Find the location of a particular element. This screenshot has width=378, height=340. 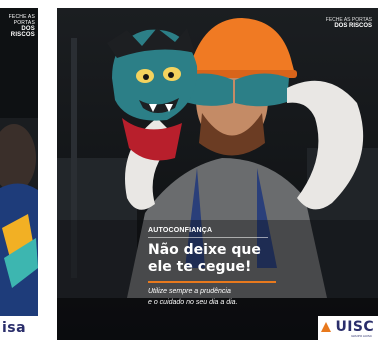

brand-logo-sub: GRUPO AUISC is located at coordinates (361, 336).